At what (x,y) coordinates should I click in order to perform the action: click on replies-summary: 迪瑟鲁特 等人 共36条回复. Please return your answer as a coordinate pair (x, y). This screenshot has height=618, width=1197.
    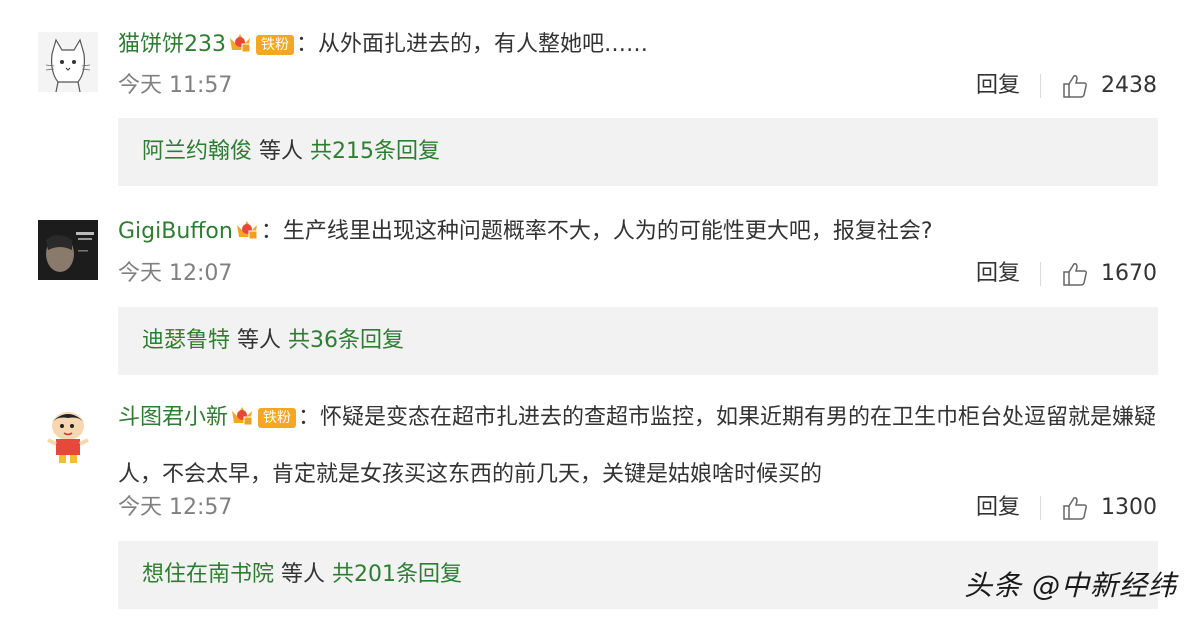
    Looking at the image, I should click on (638, 341).